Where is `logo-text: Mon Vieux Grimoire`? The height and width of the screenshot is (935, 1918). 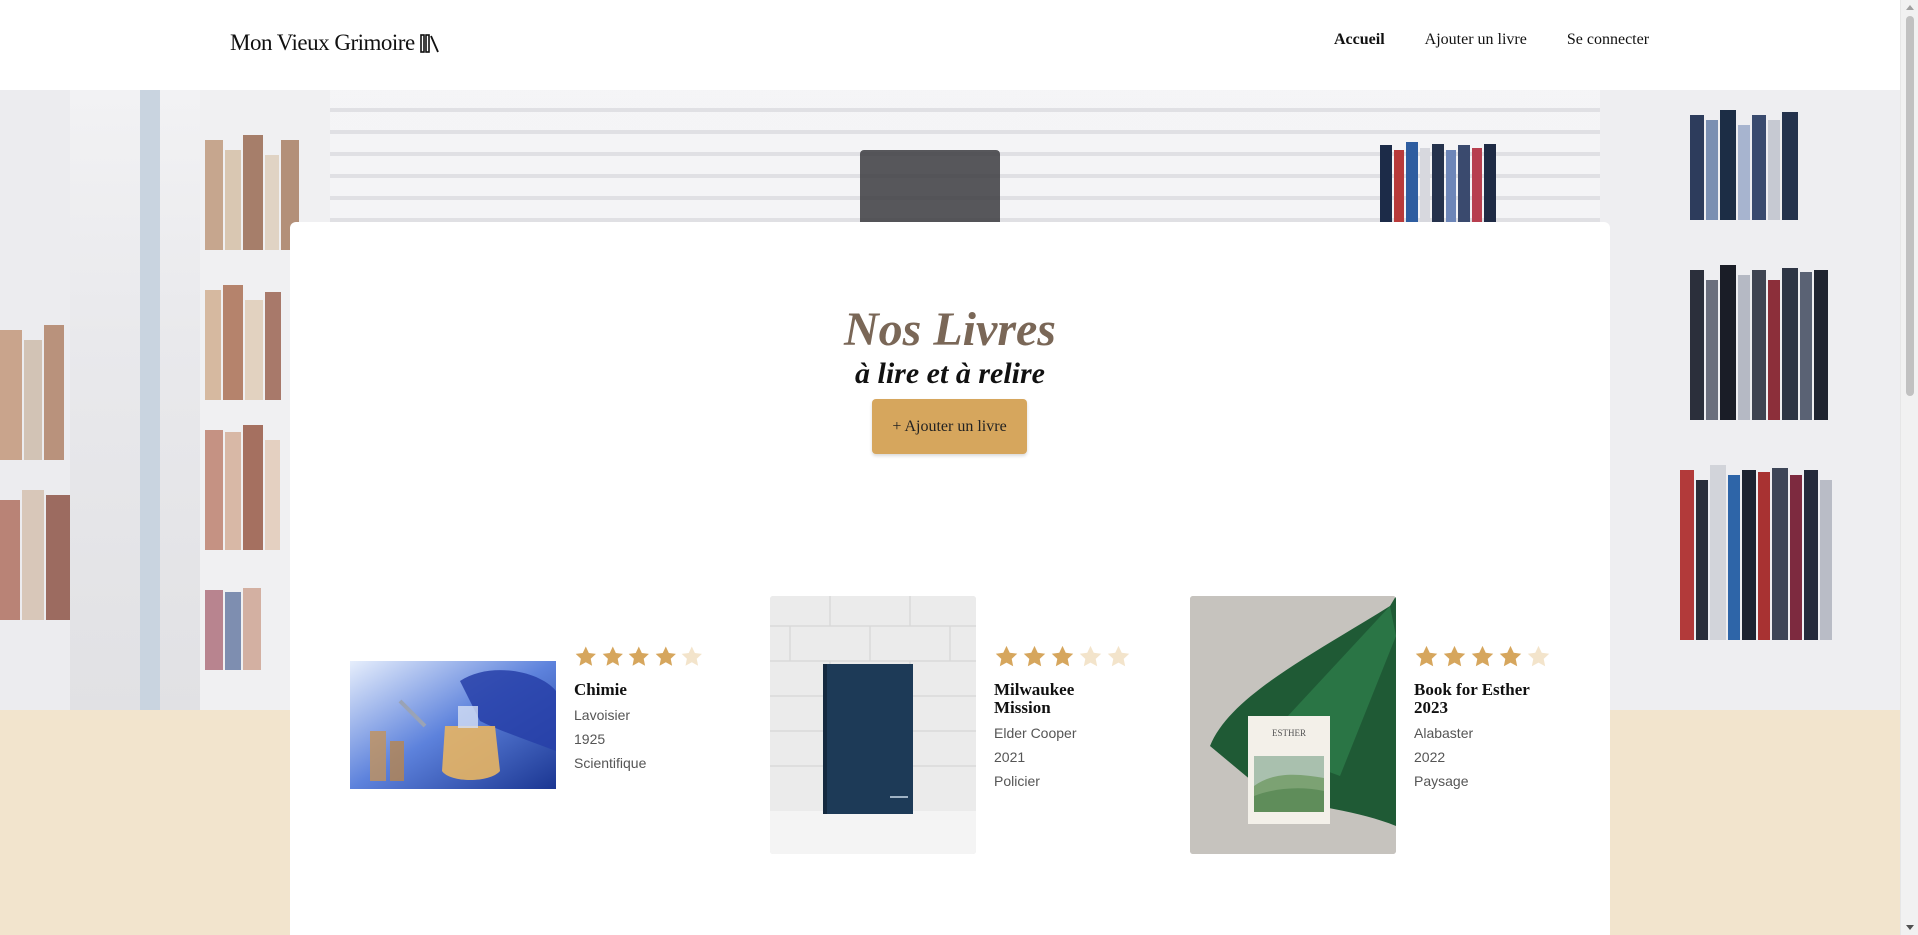
logo-text: Mon Vieux Grimoire is located at coordinates (322, 42).